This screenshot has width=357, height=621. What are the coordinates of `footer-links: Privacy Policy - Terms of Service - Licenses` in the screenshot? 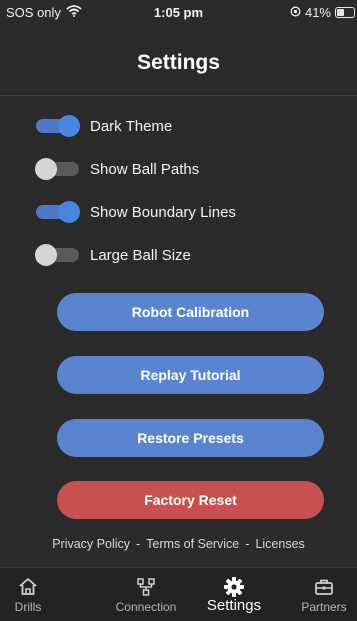 It's located at (178, 544).